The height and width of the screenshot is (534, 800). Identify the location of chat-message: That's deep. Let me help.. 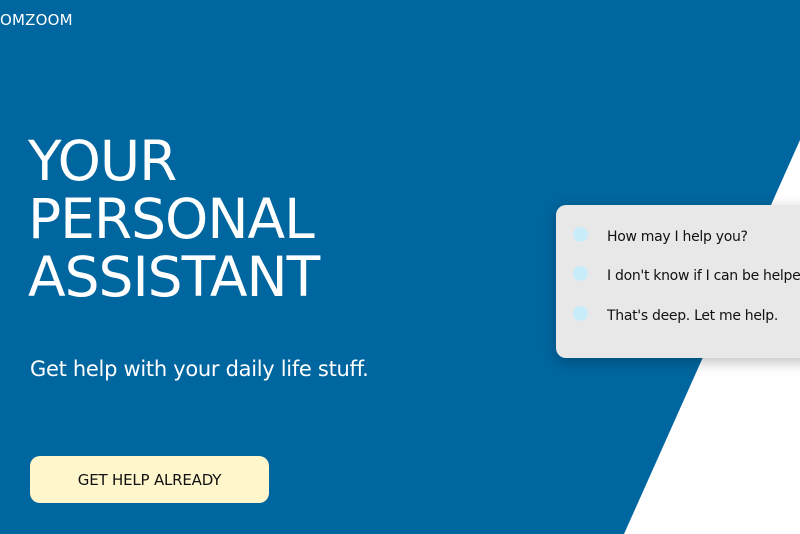
(678, 316).